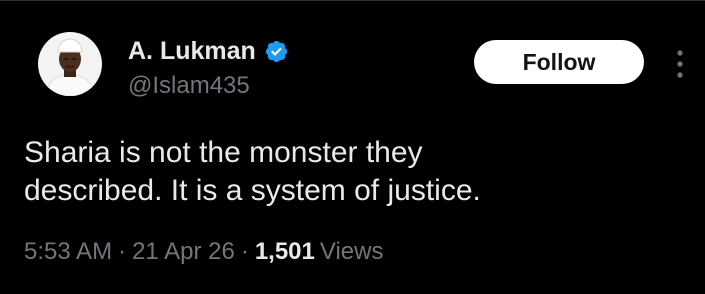 Image resolution: width=705 pixels, height=294 pixels. Describe the element at coordinates (208, 68) in the screenshot. I see `author-info: A. Lukman @Islam435` at that location.